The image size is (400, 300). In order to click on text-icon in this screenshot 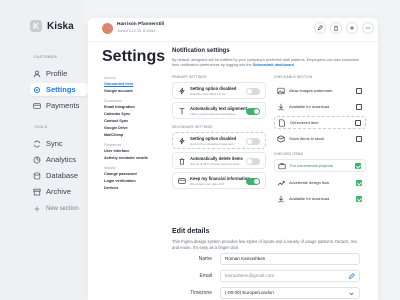, I will do `click(182, 111)`.